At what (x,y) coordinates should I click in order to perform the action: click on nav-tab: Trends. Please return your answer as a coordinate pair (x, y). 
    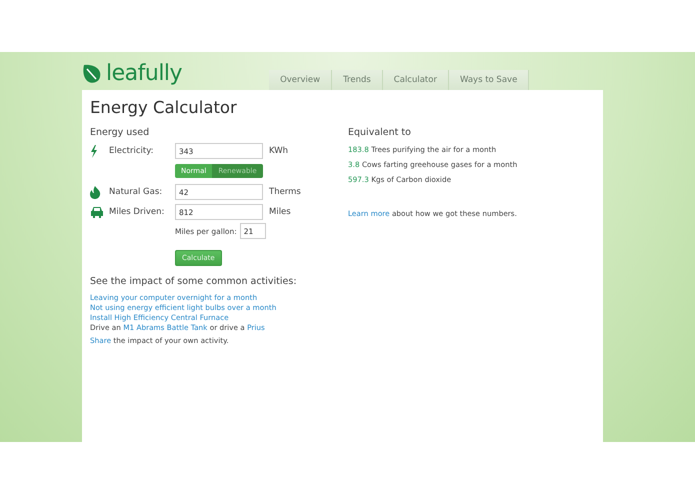
    Looking at the image, I should click on (357, 80).